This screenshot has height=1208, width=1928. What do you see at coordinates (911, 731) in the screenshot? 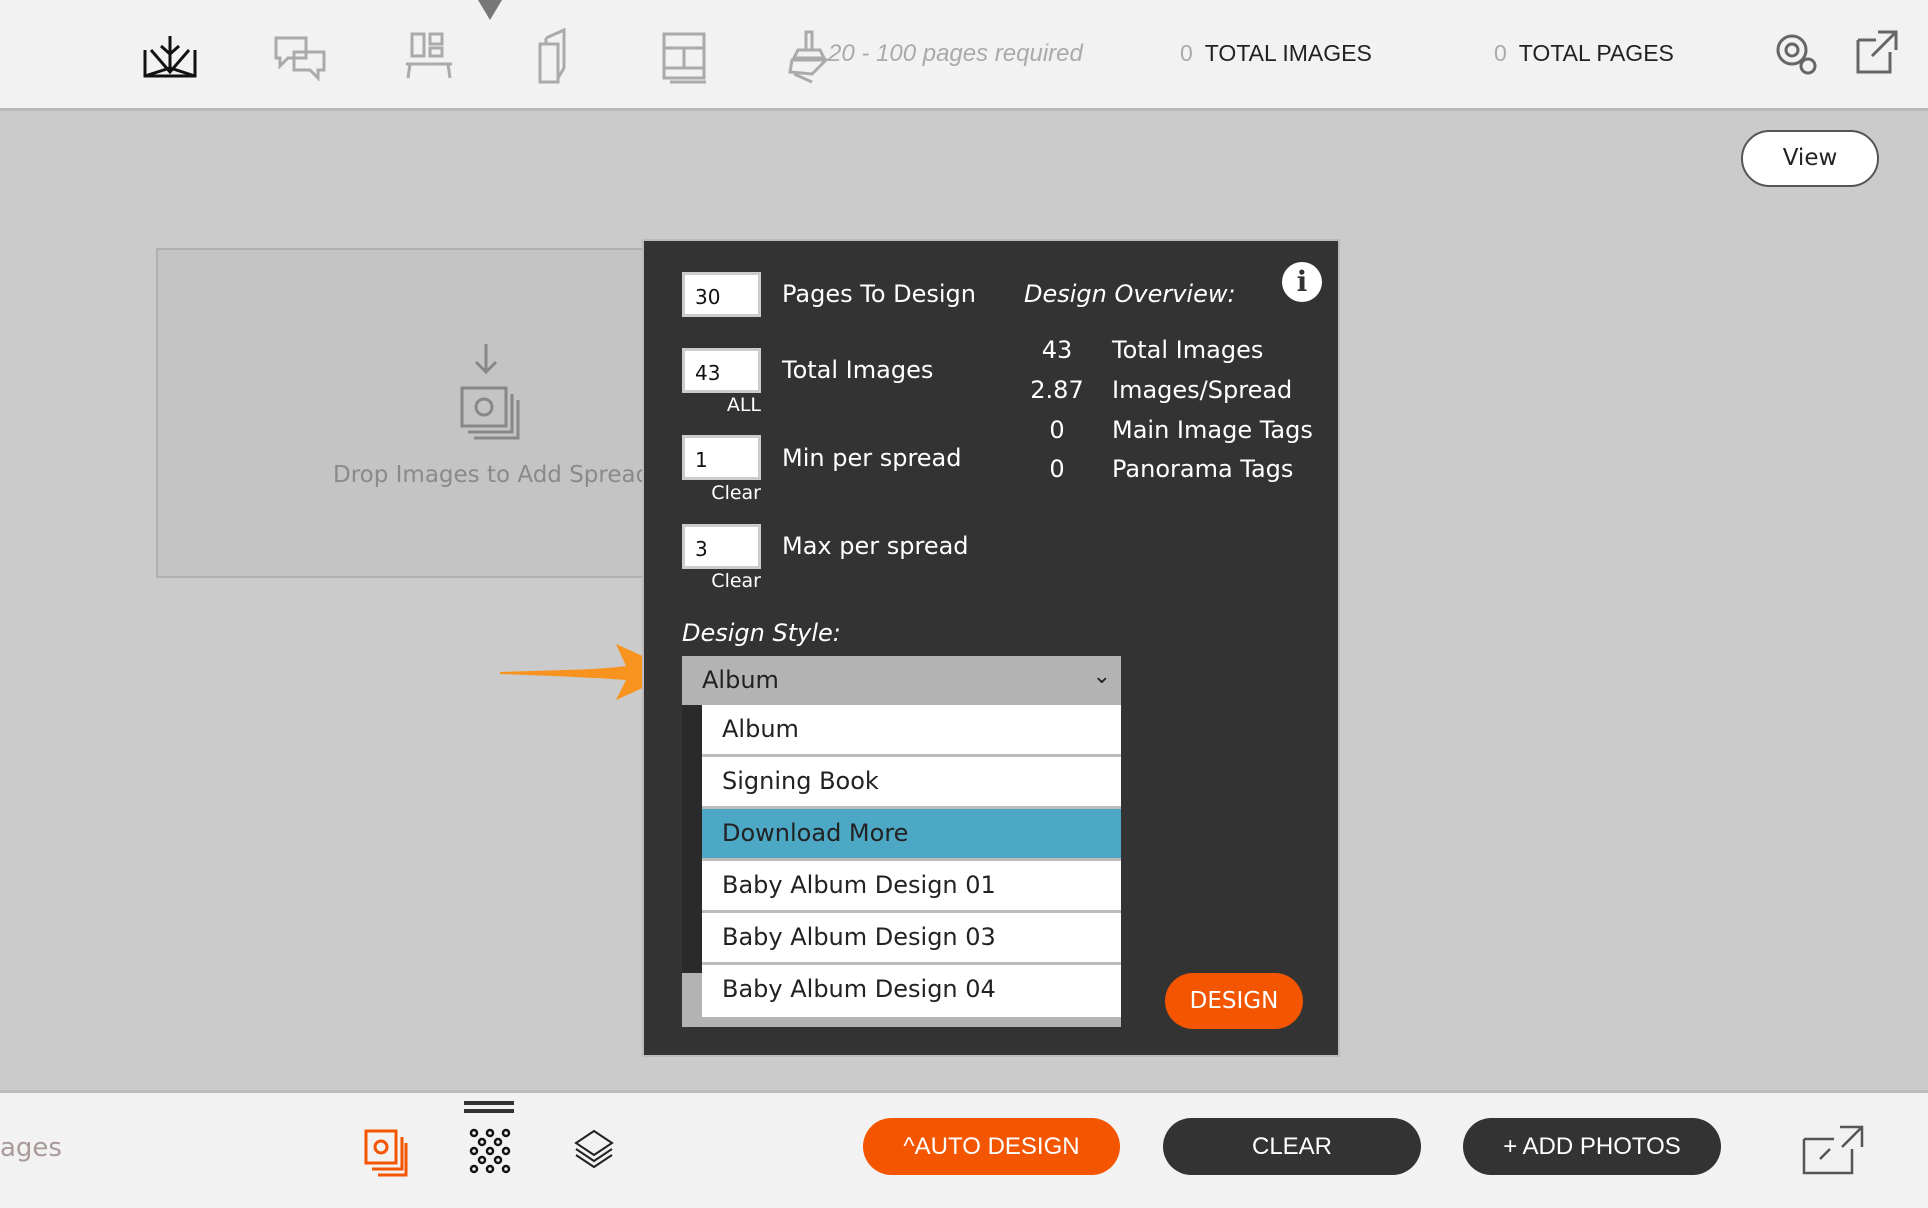
I see `option-album: Album` at bounding box center [911, 731].